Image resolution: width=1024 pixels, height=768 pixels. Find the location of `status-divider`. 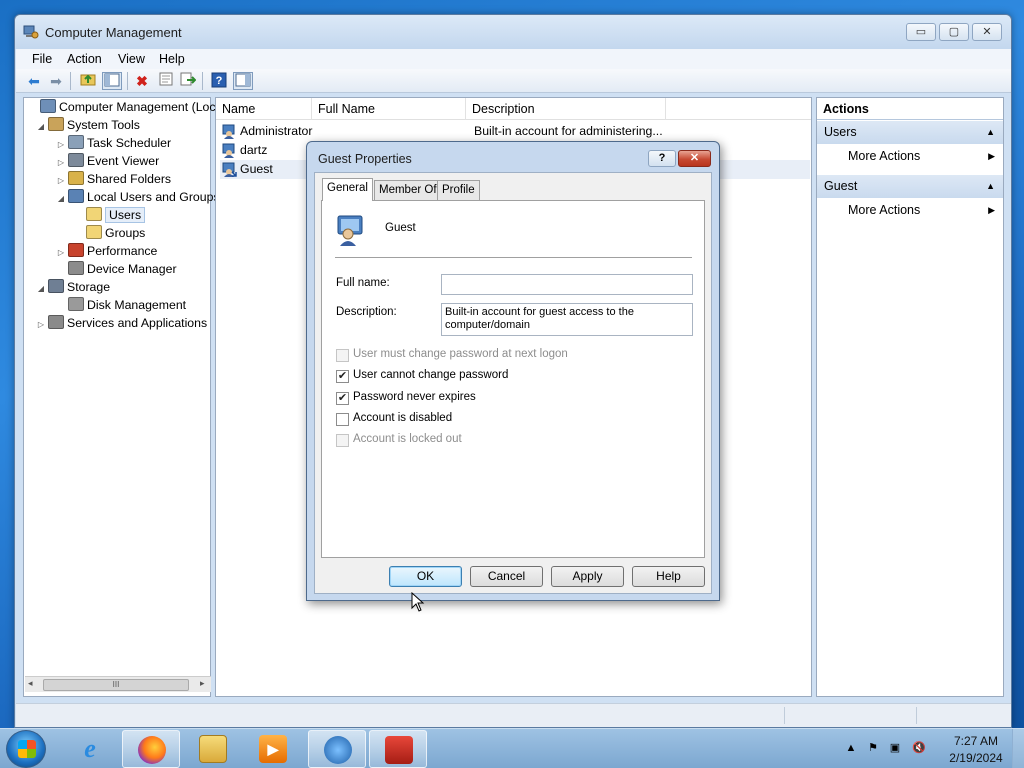

status-divider is located at coordinates (784, 715).